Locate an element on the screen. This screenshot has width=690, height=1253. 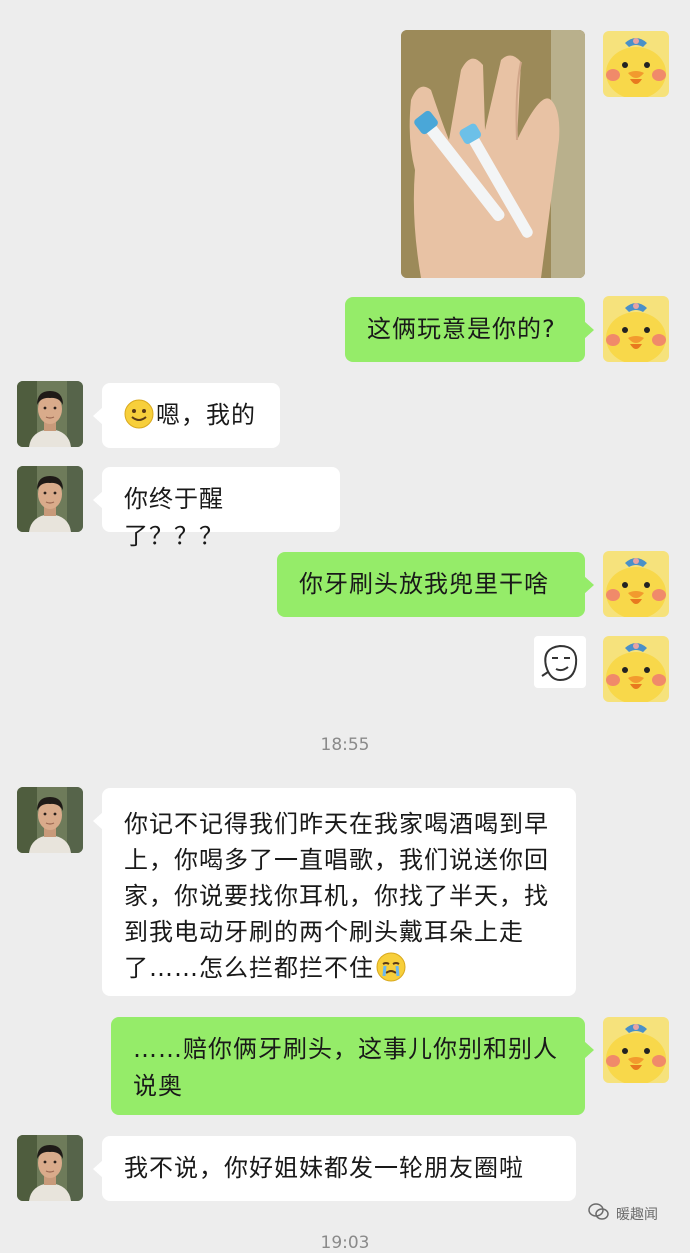
message-text: 嗯，我的 is located at coordinates (206, 415).